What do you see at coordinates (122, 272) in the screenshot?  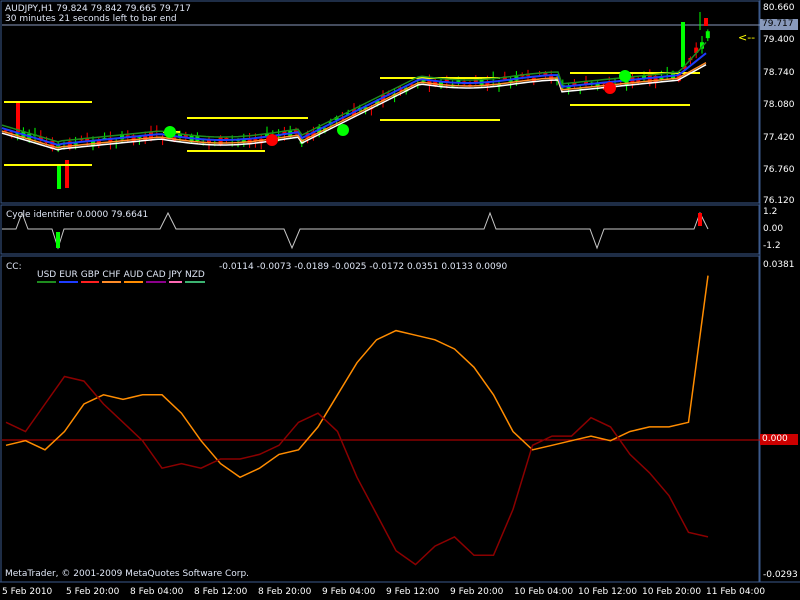 I see `cc-legend: USD EUR GBP CHF AUD CAD JPY NZD` at bounding box center [122, 272].